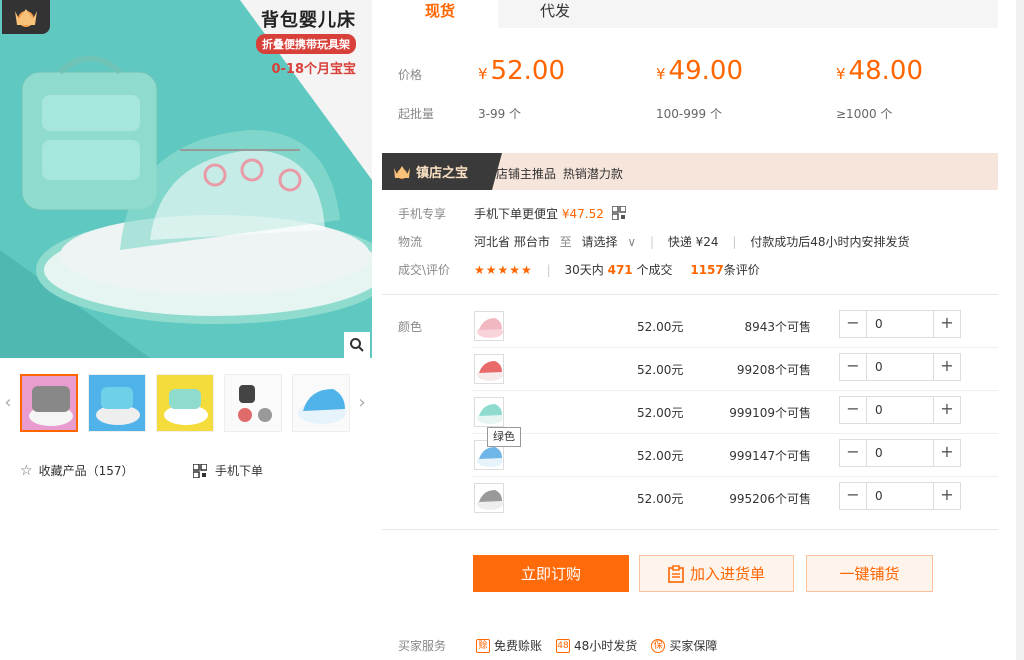 The height and width of the screenshot is (660, 1024). I want to click on sku-row: 52.00元 999109个可售 − +, so click(735, 411).